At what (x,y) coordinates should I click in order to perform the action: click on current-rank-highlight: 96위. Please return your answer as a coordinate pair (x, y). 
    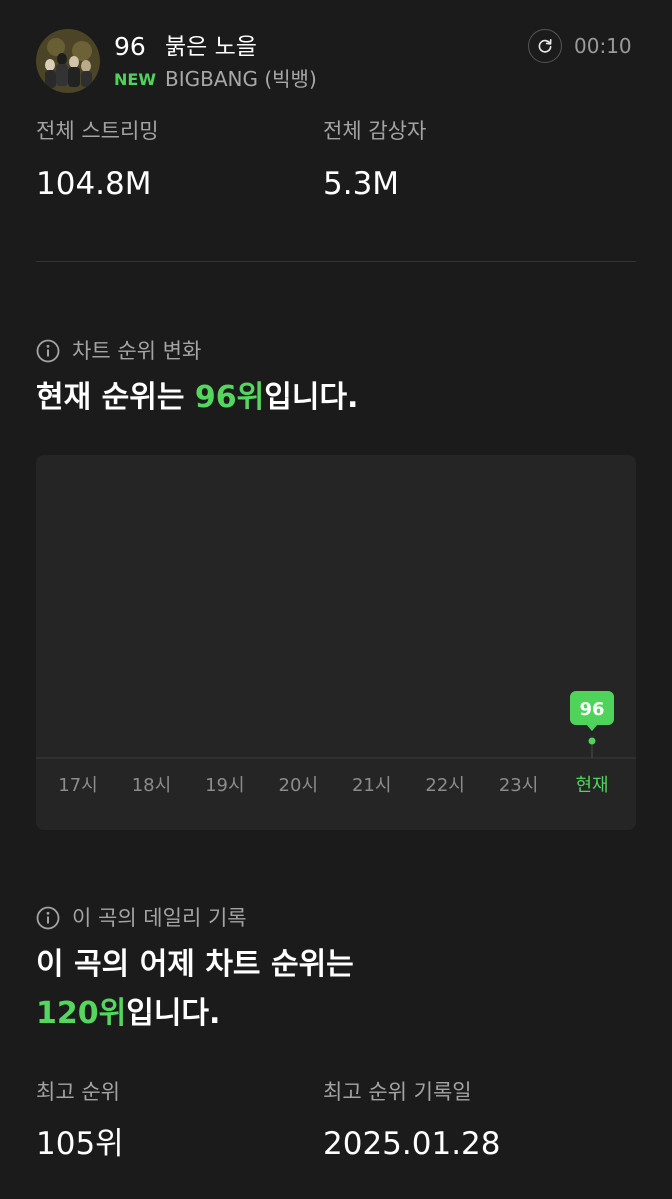
    Looking at the image, I should click on (229, 397).